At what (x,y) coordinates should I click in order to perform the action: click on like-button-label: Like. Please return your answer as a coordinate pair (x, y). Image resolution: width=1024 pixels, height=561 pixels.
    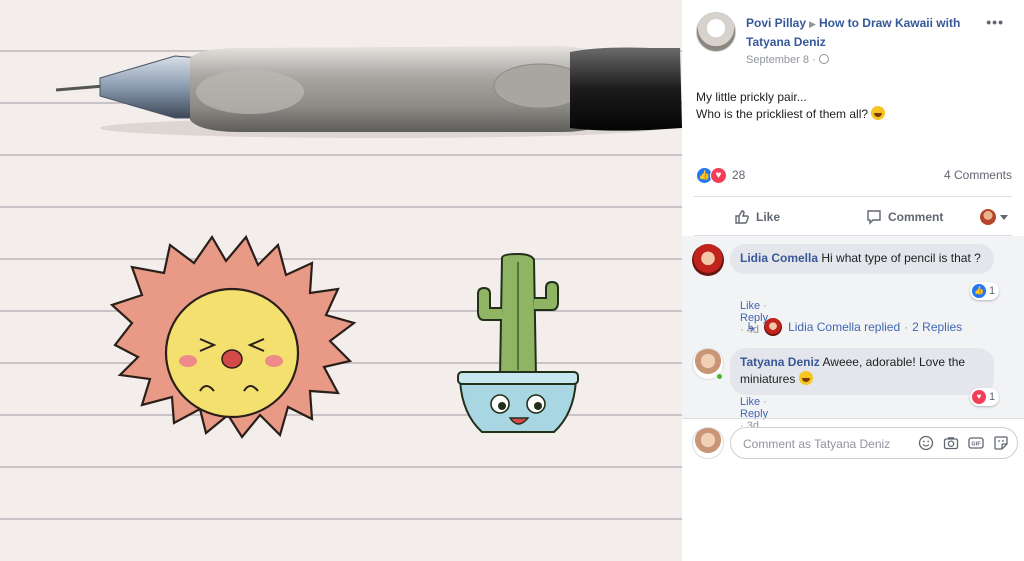
    Looking at the image, I should click on (768, 217).